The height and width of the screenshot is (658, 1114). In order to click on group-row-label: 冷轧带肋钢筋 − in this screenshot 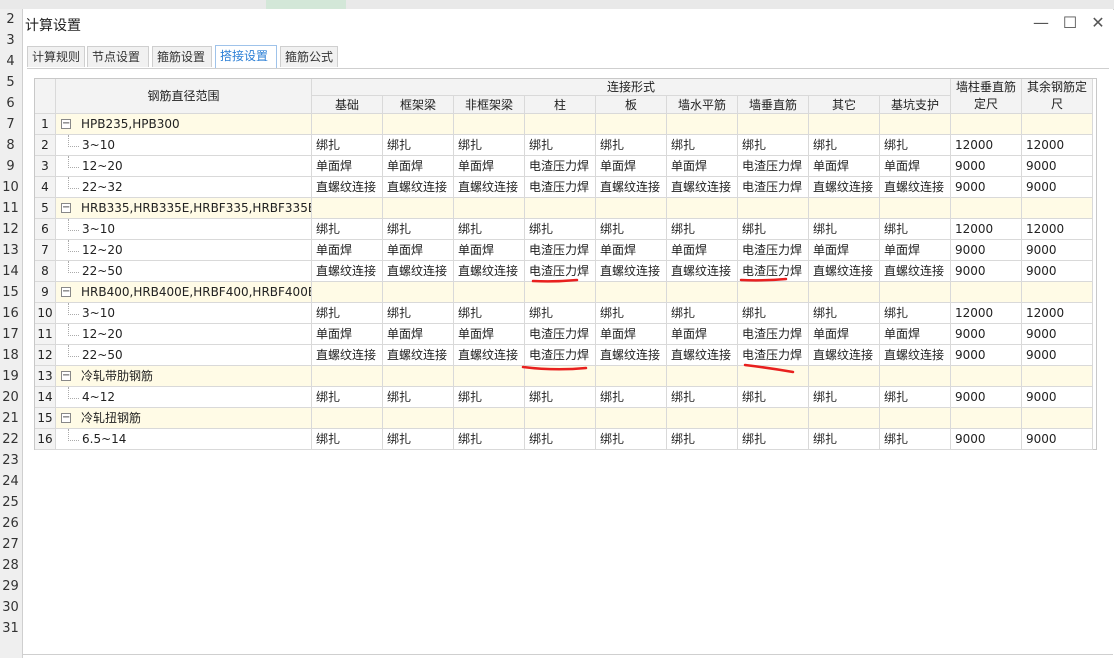, I will do `click(184, 376)`.